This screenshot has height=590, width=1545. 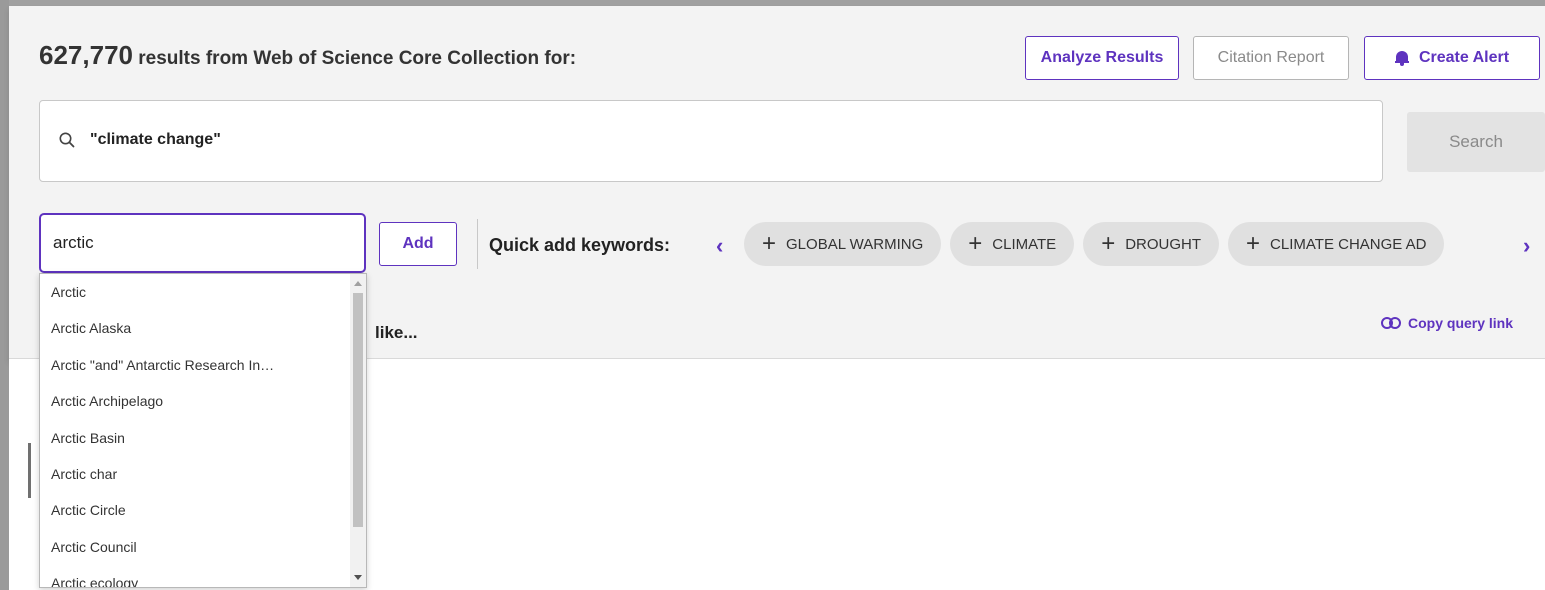 What do you see at coordinates (1476, 142) in the screenshot?
I see `search-button: Search` at bounding box center [1476, 142].